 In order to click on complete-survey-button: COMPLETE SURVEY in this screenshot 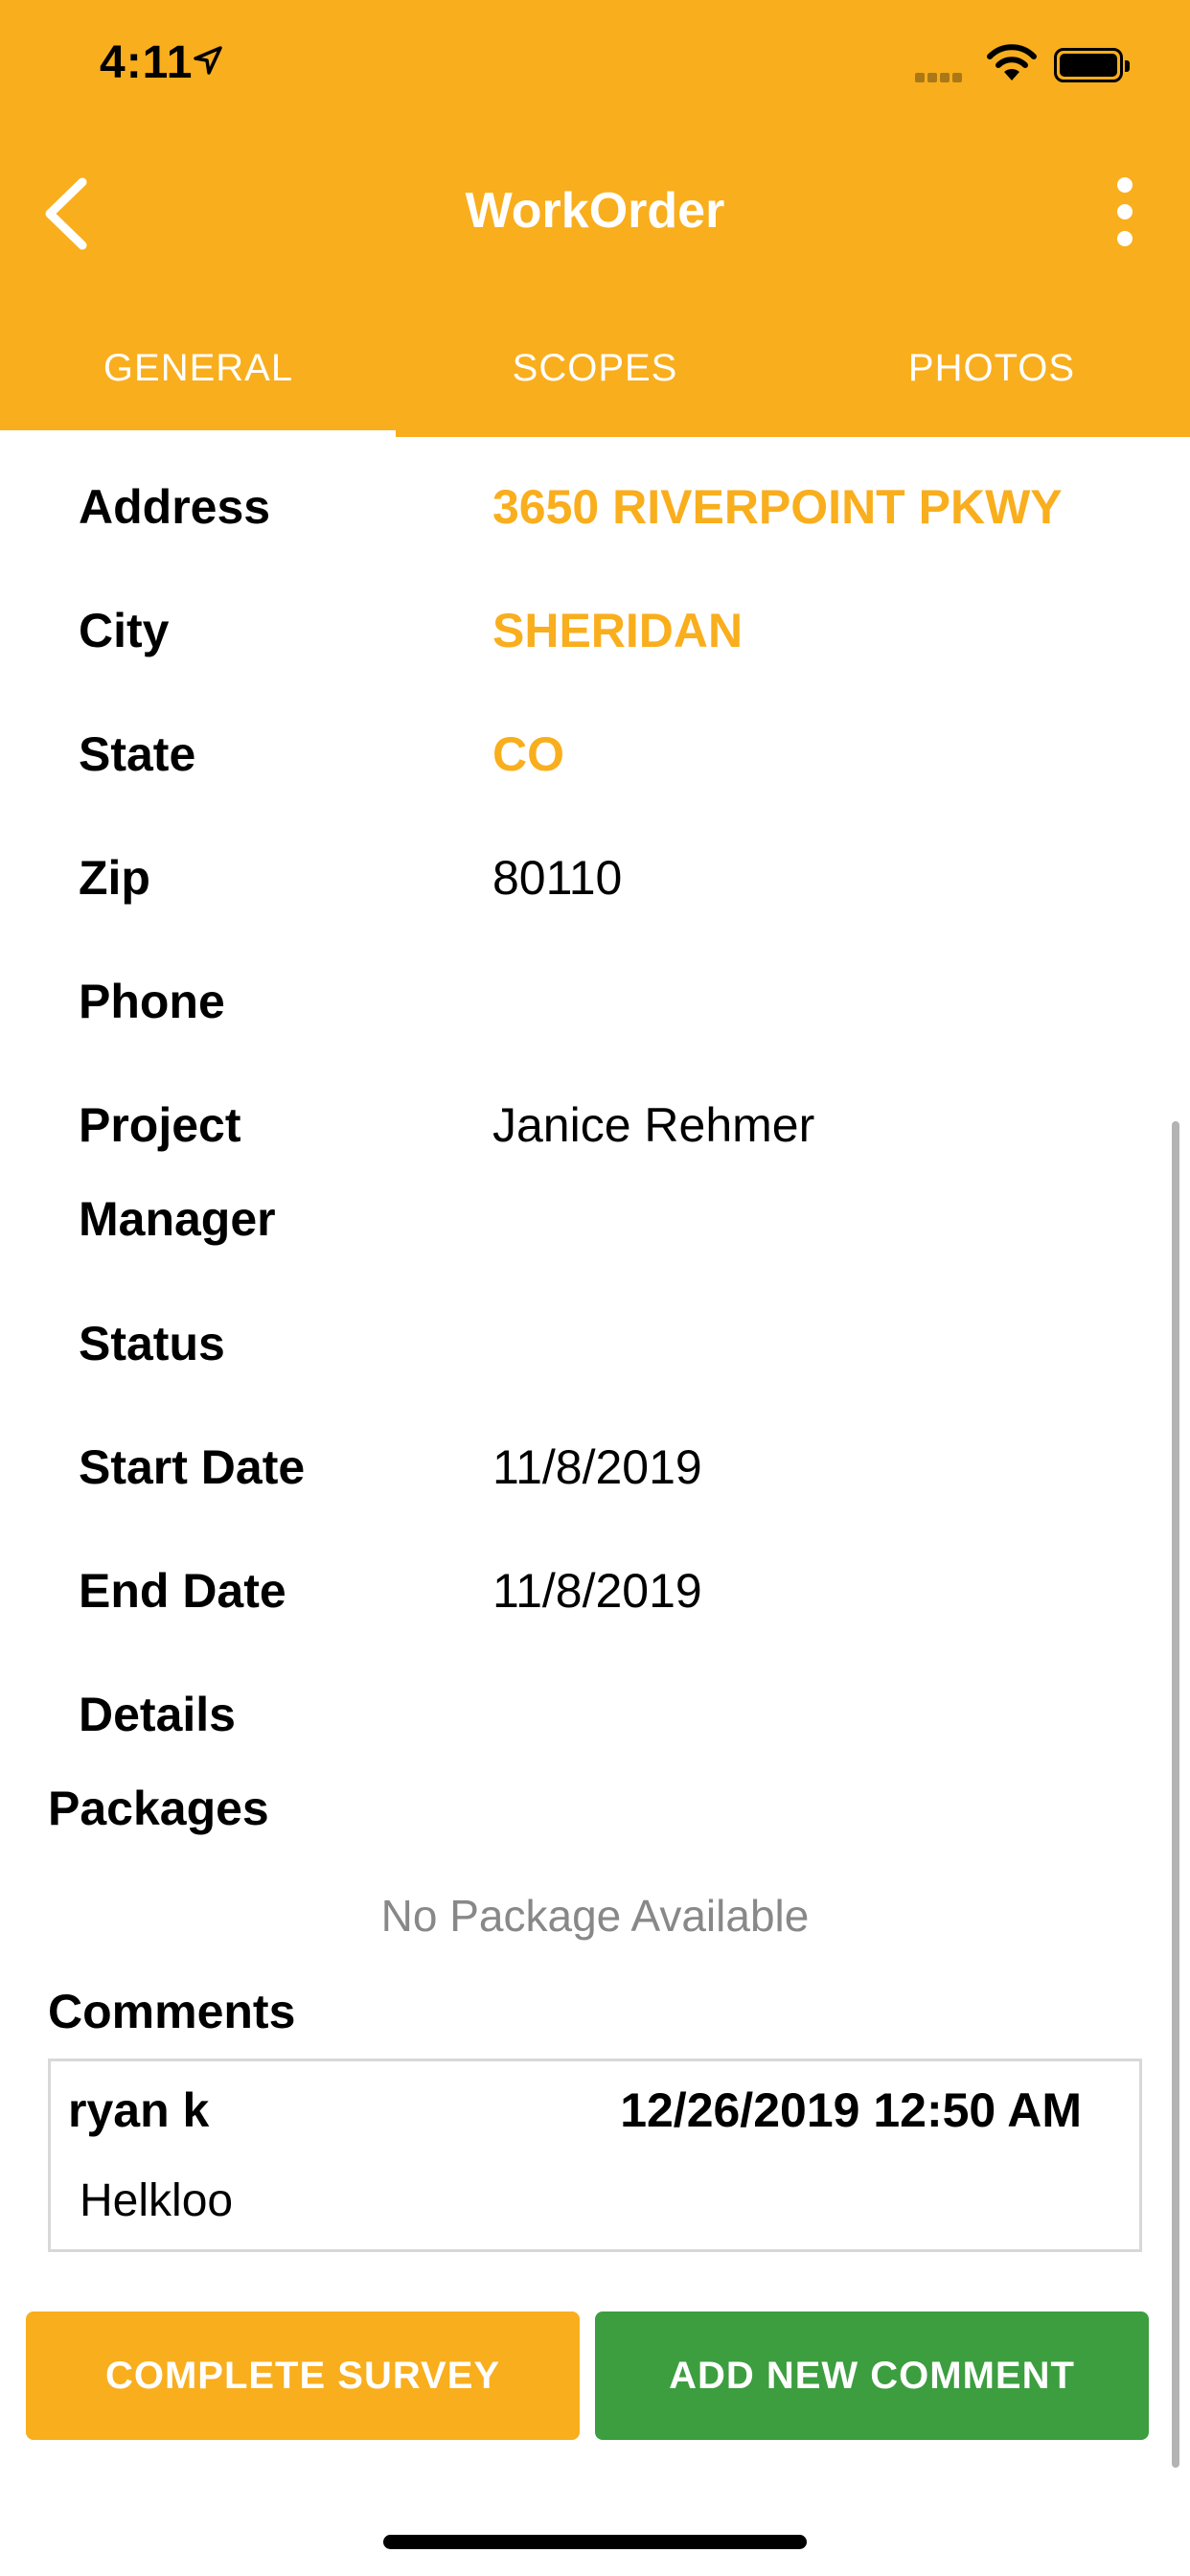, I will do `click(303, 2376)`.